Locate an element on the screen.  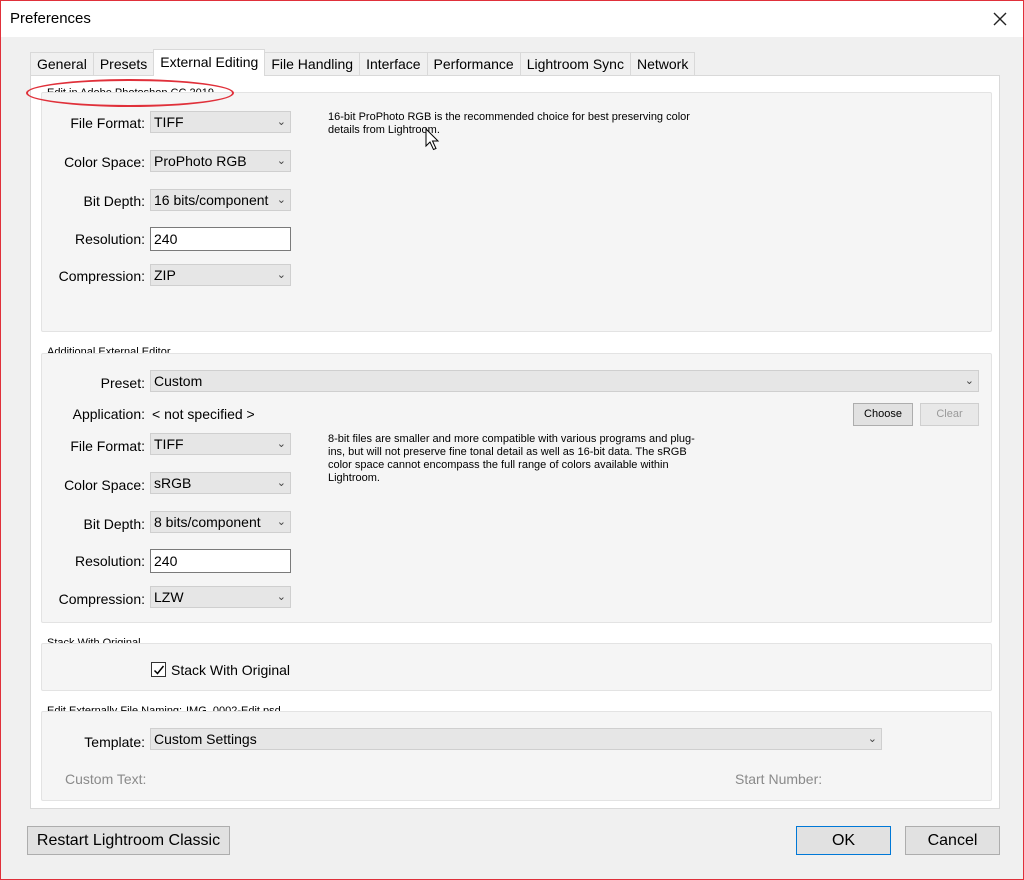
close-icon is located at coordinates (1000, 19).